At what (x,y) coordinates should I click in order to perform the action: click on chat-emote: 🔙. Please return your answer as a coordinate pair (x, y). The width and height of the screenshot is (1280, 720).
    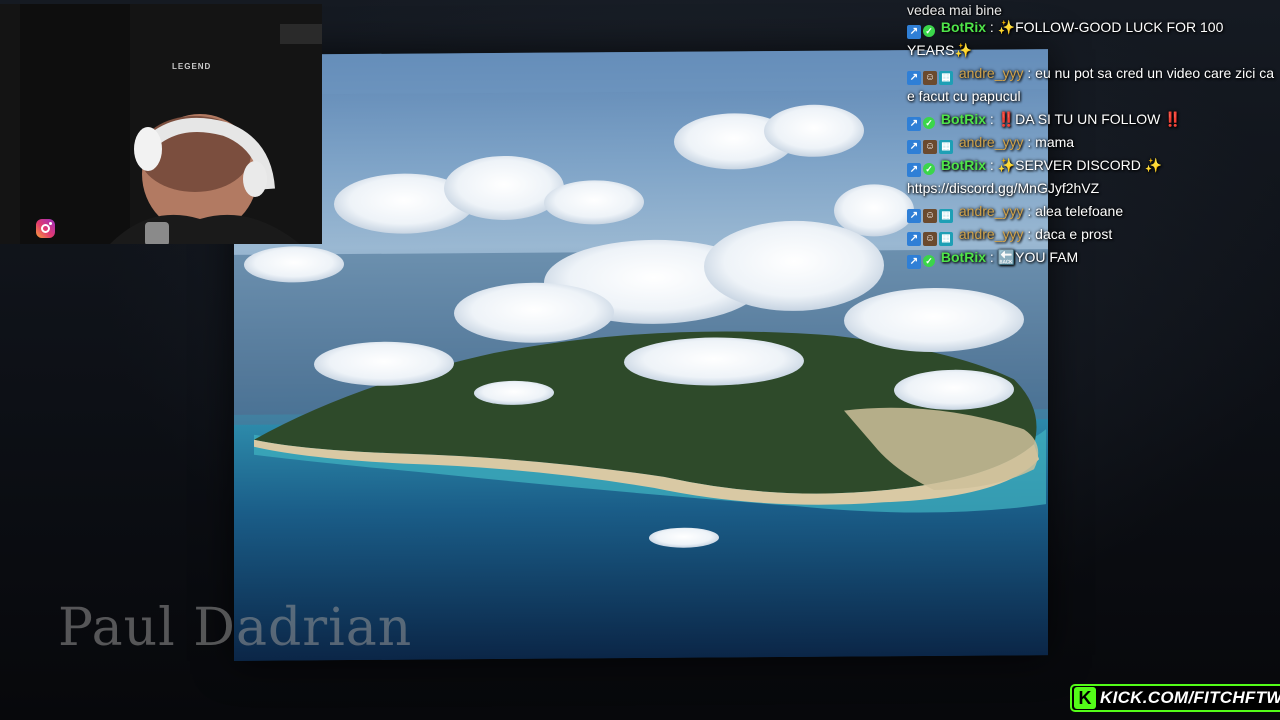
    Looking at the image, I should click on (1006, 257).